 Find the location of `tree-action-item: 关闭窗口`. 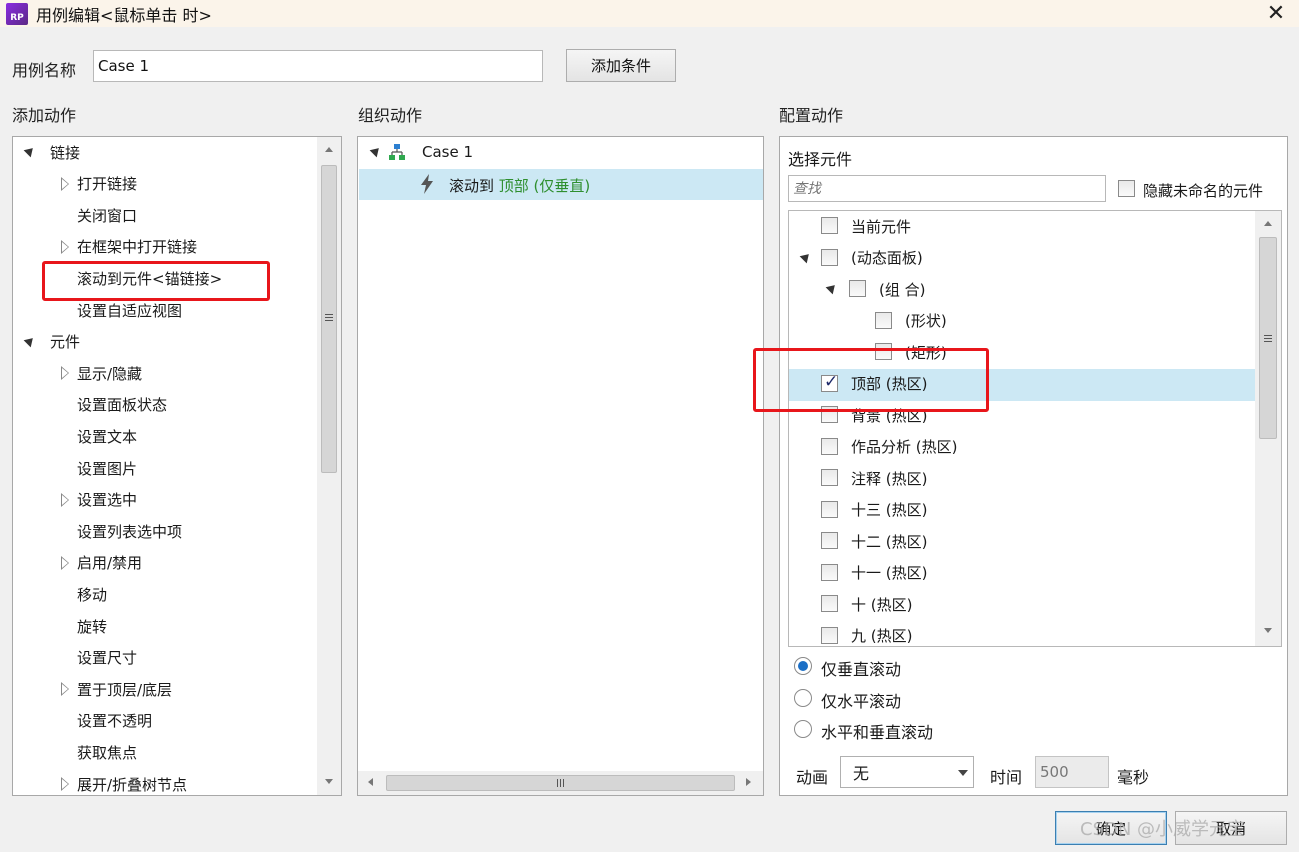

tree-action-item: 关闭窗口 is located at coordinates (163, 215).